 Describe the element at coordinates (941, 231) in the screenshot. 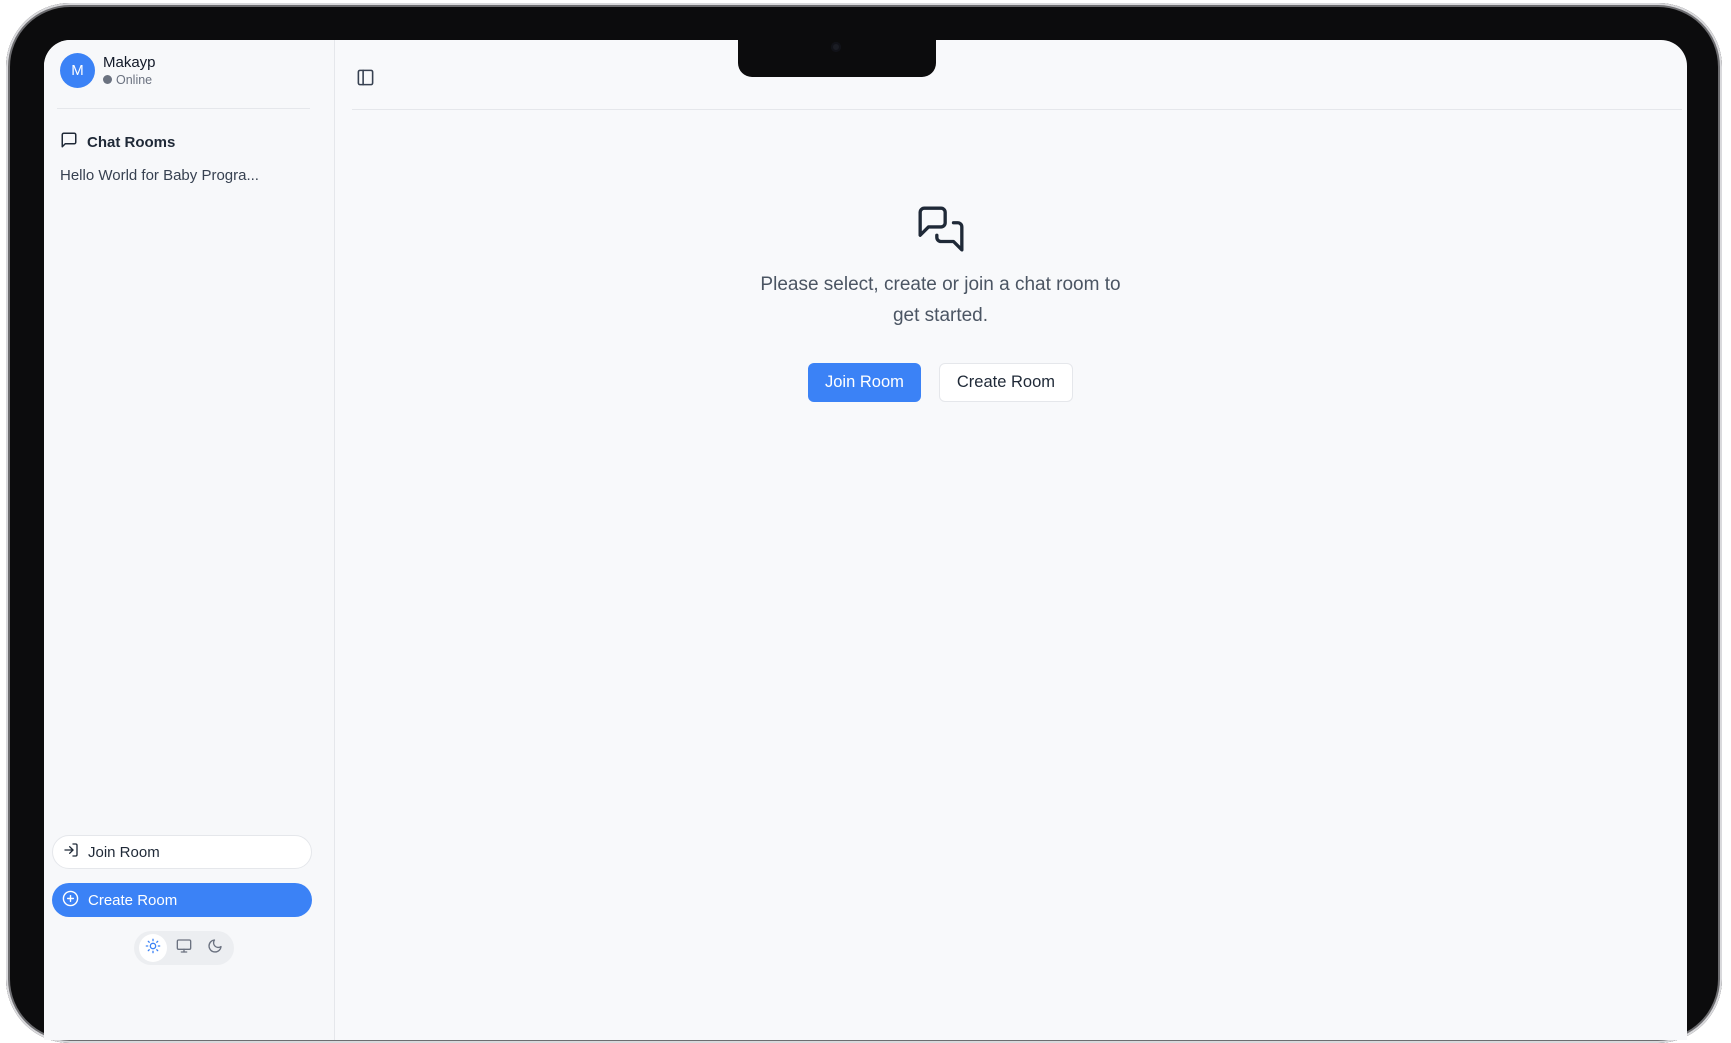

I see `messages-icon` at that location.